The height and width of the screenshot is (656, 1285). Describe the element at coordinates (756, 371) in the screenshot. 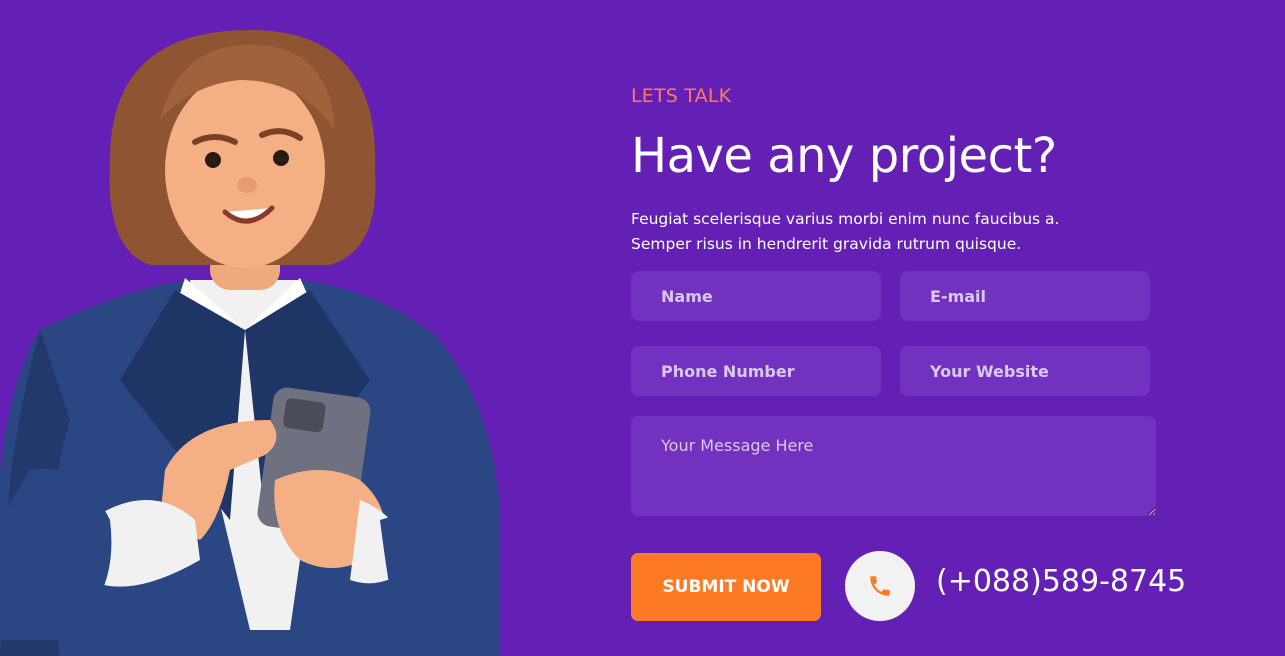

I see `phone-number-field` at that location.